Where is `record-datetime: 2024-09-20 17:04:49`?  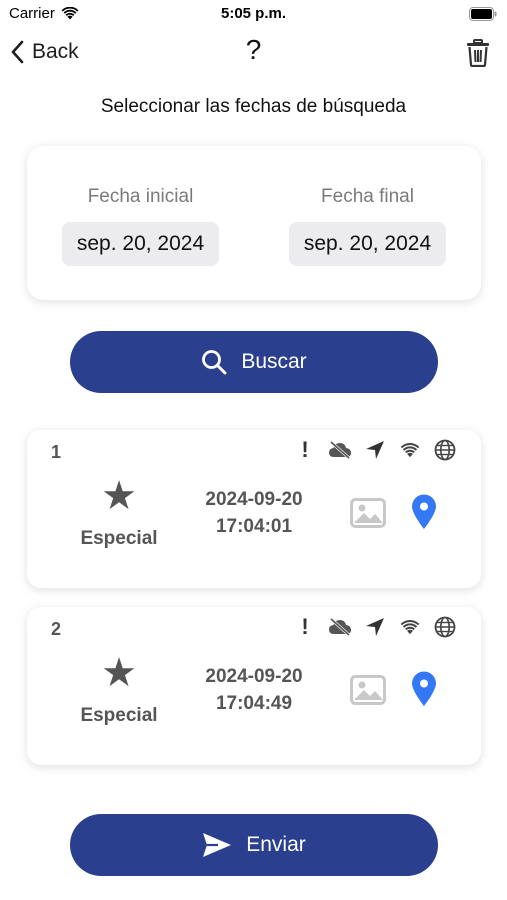
record-datetime: 2024-09-20 17:04:49 is located at coordinates (254, 690).